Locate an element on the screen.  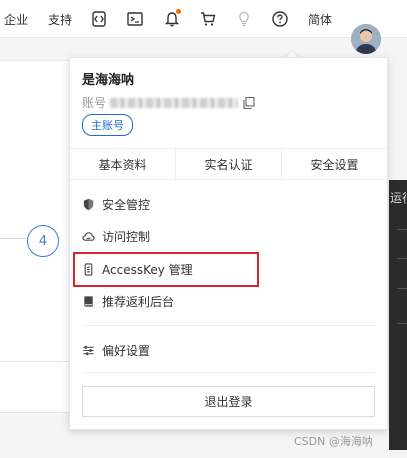
dark-side-panel is located at coordinates (398, 315).